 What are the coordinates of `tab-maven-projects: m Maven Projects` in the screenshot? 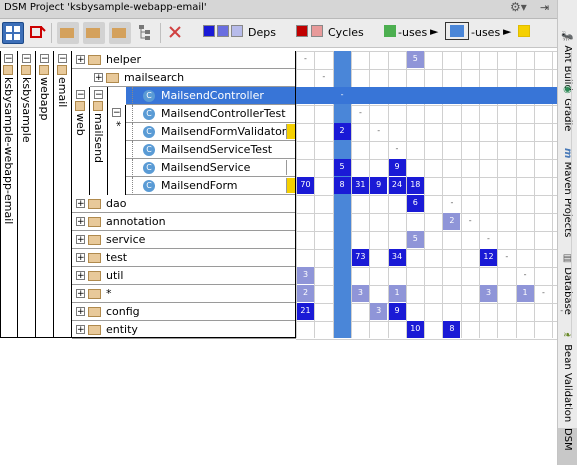 It's located at (567, 192).